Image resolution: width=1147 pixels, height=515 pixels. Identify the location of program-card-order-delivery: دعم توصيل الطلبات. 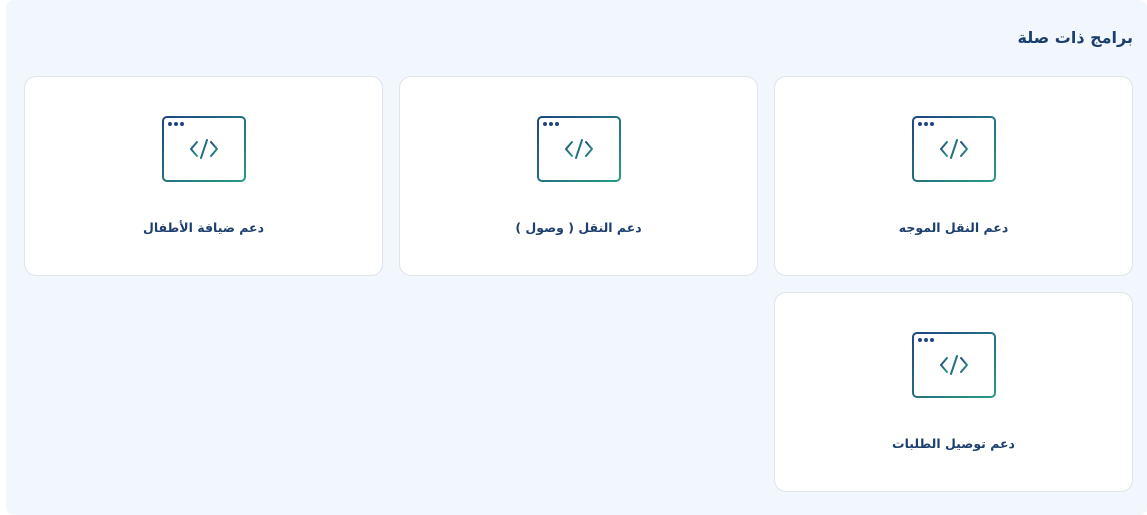
(953, 392).